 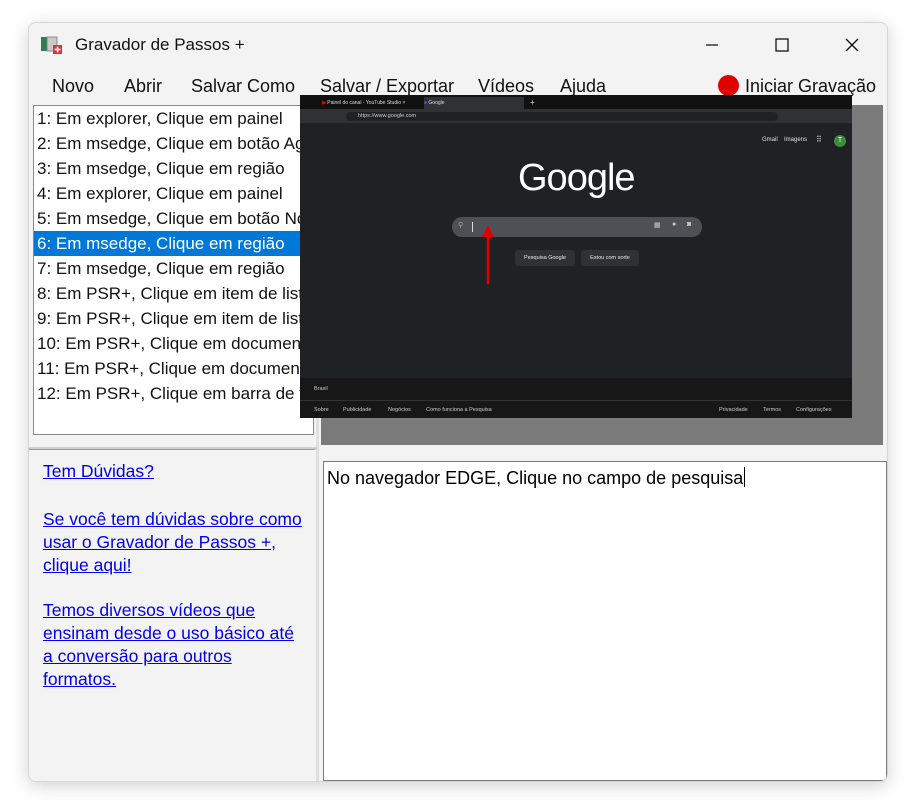 What do you see at coordinates (173, 368) in the screenshot?
I see `step-list-item: 11: Em PSR+, Clique em document` at bounding box center [173, 368].